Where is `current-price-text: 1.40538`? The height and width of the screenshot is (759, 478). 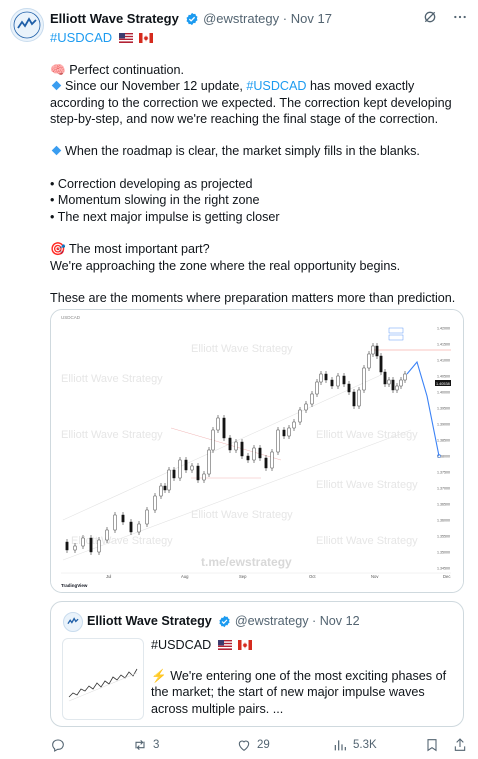 current-price-text: 1.40538 is located at coordinates (443, 384).